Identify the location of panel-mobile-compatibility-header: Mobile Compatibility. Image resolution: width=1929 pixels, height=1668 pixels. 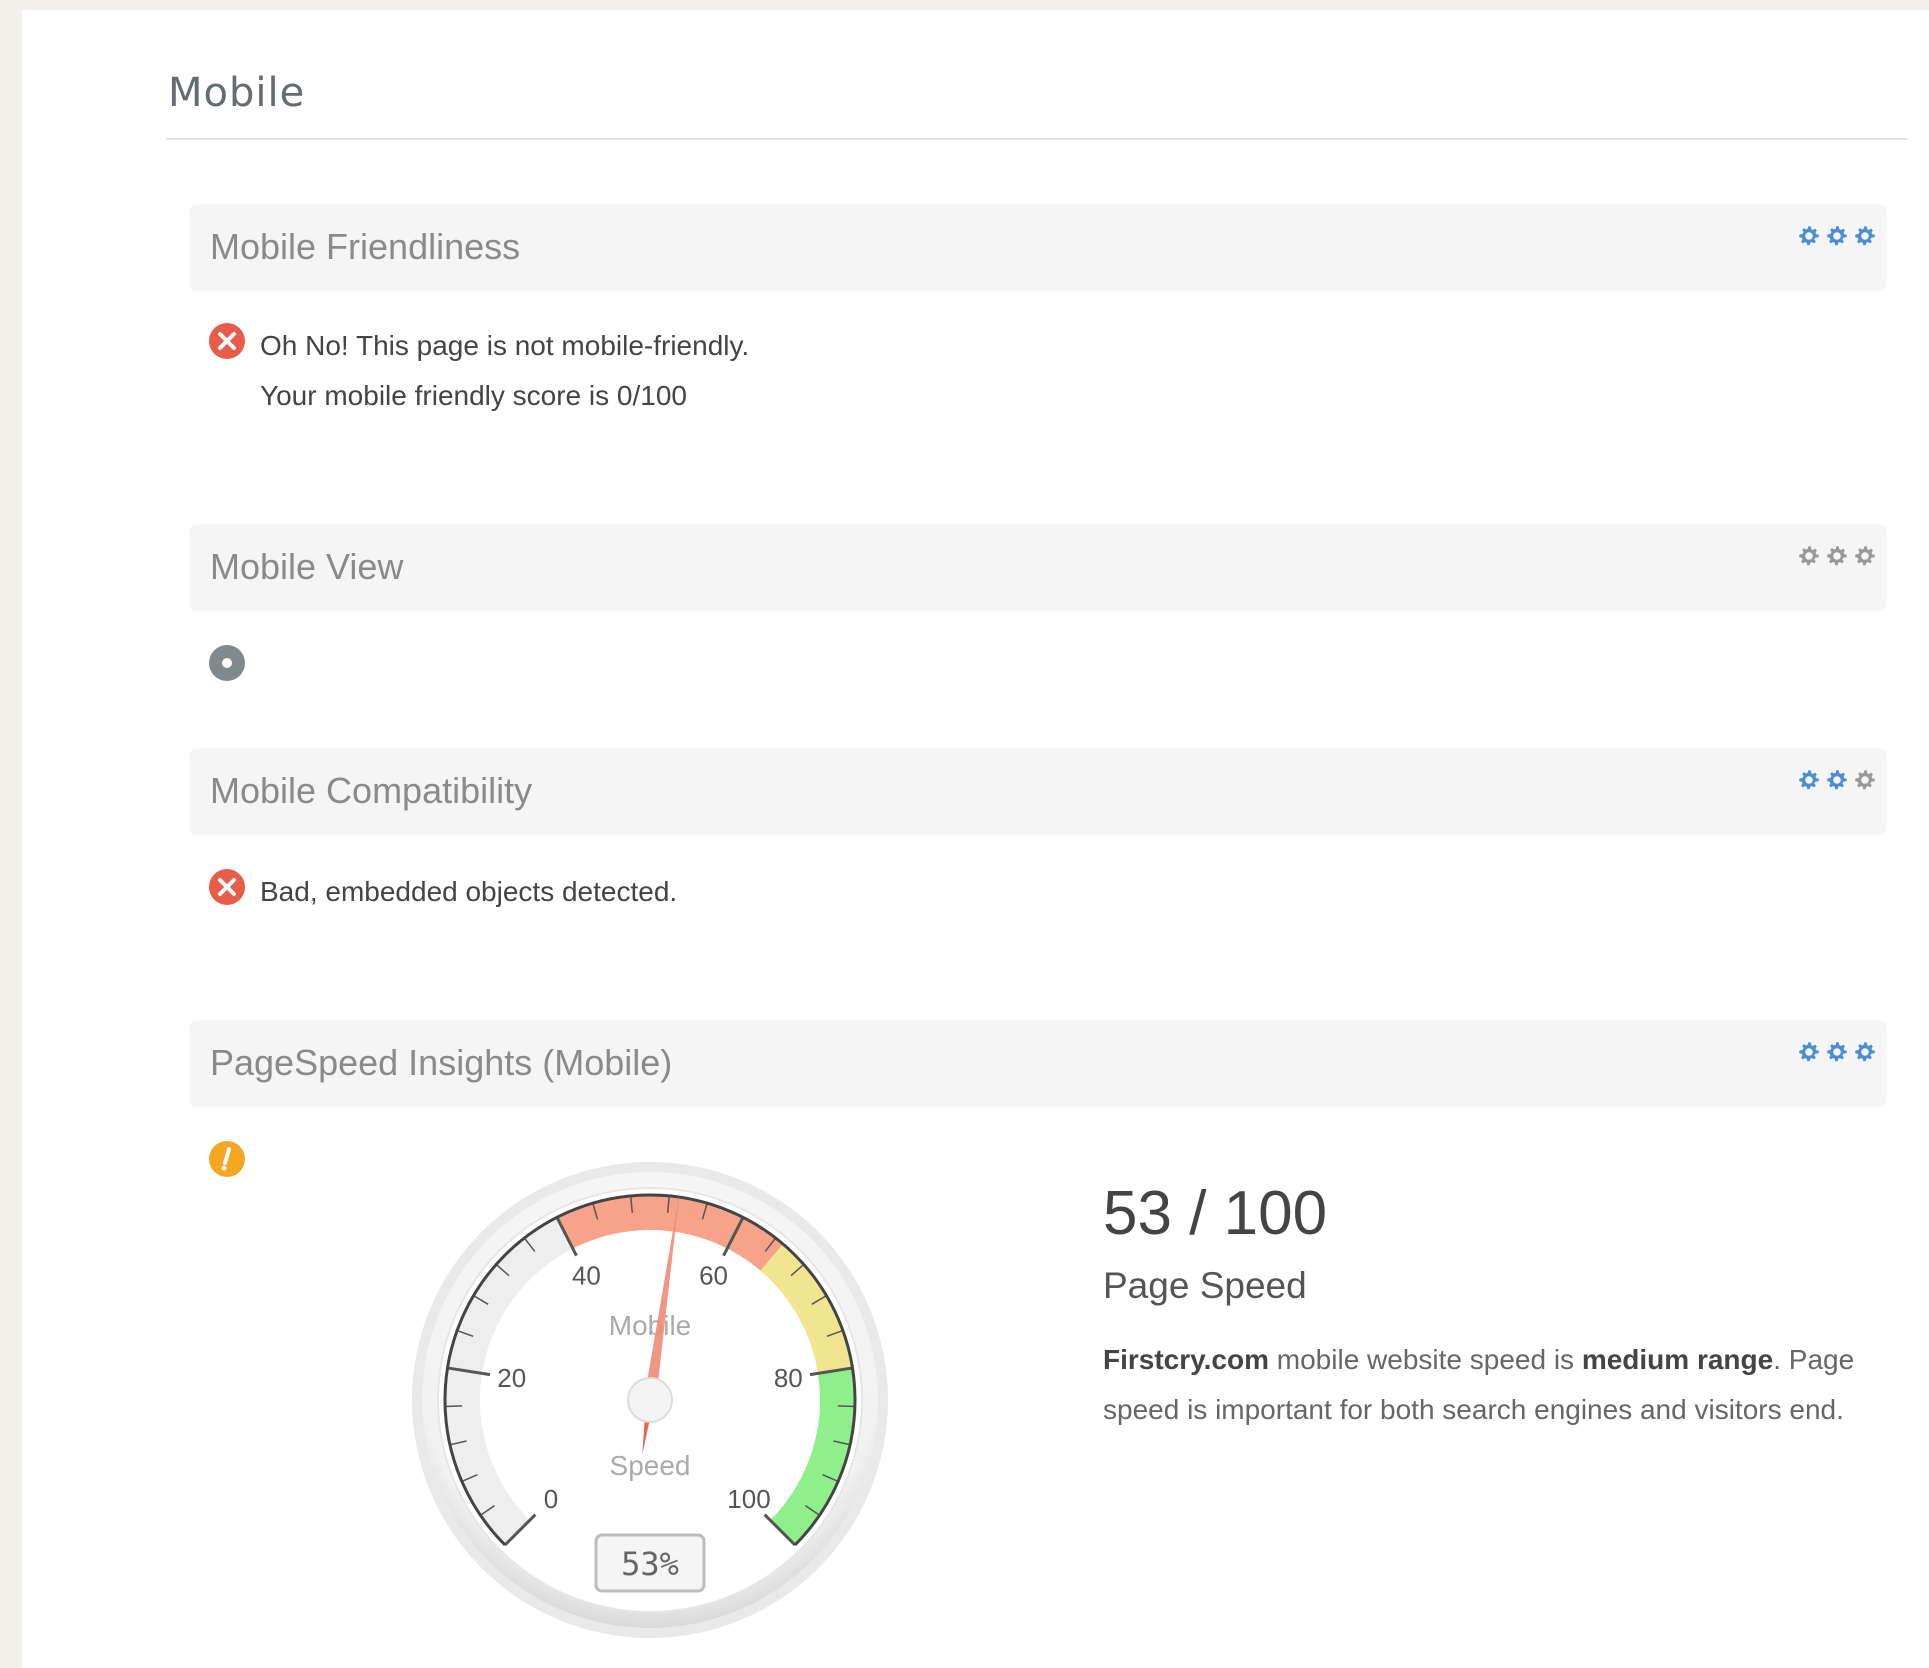
(1038, 791).